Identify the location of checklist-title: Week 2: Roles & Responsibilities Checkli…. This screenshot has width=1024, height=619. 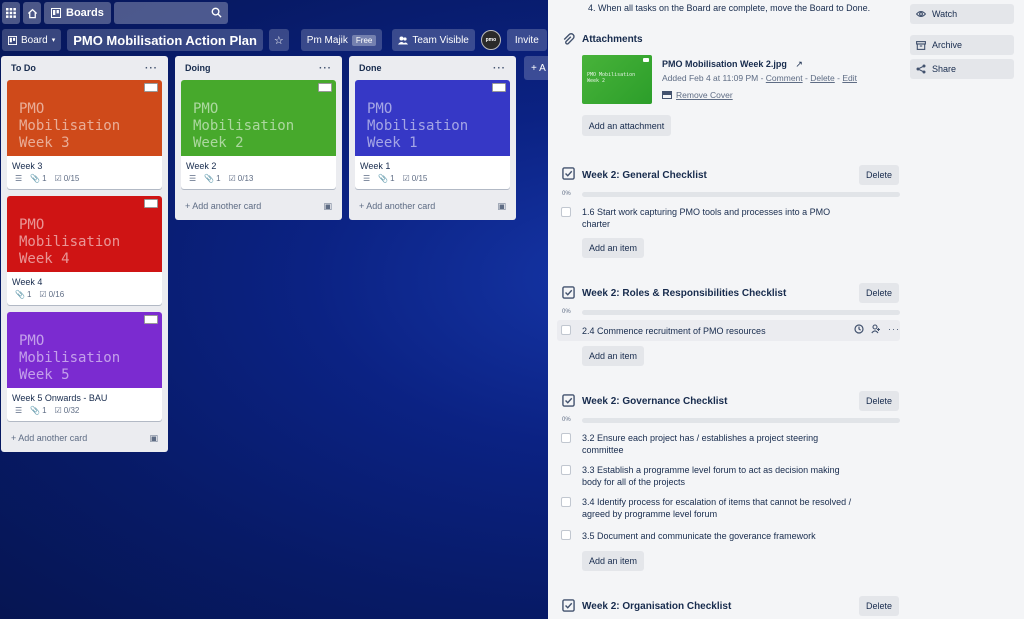
(684, 293).